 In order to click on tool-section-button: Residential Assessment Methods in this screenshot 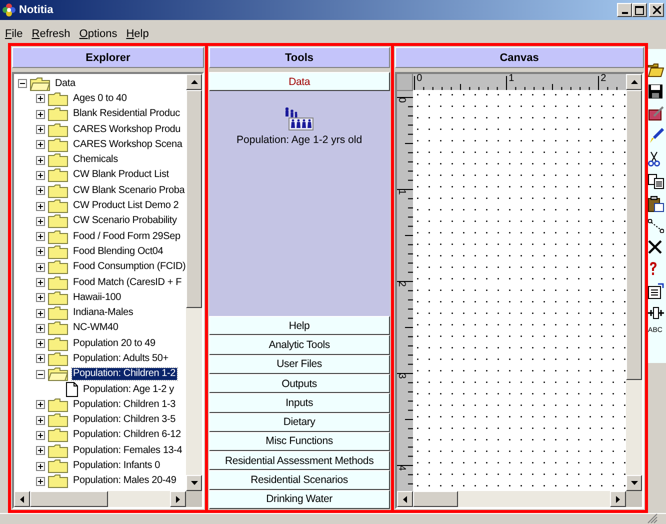, I will do `click(299, 460)`.